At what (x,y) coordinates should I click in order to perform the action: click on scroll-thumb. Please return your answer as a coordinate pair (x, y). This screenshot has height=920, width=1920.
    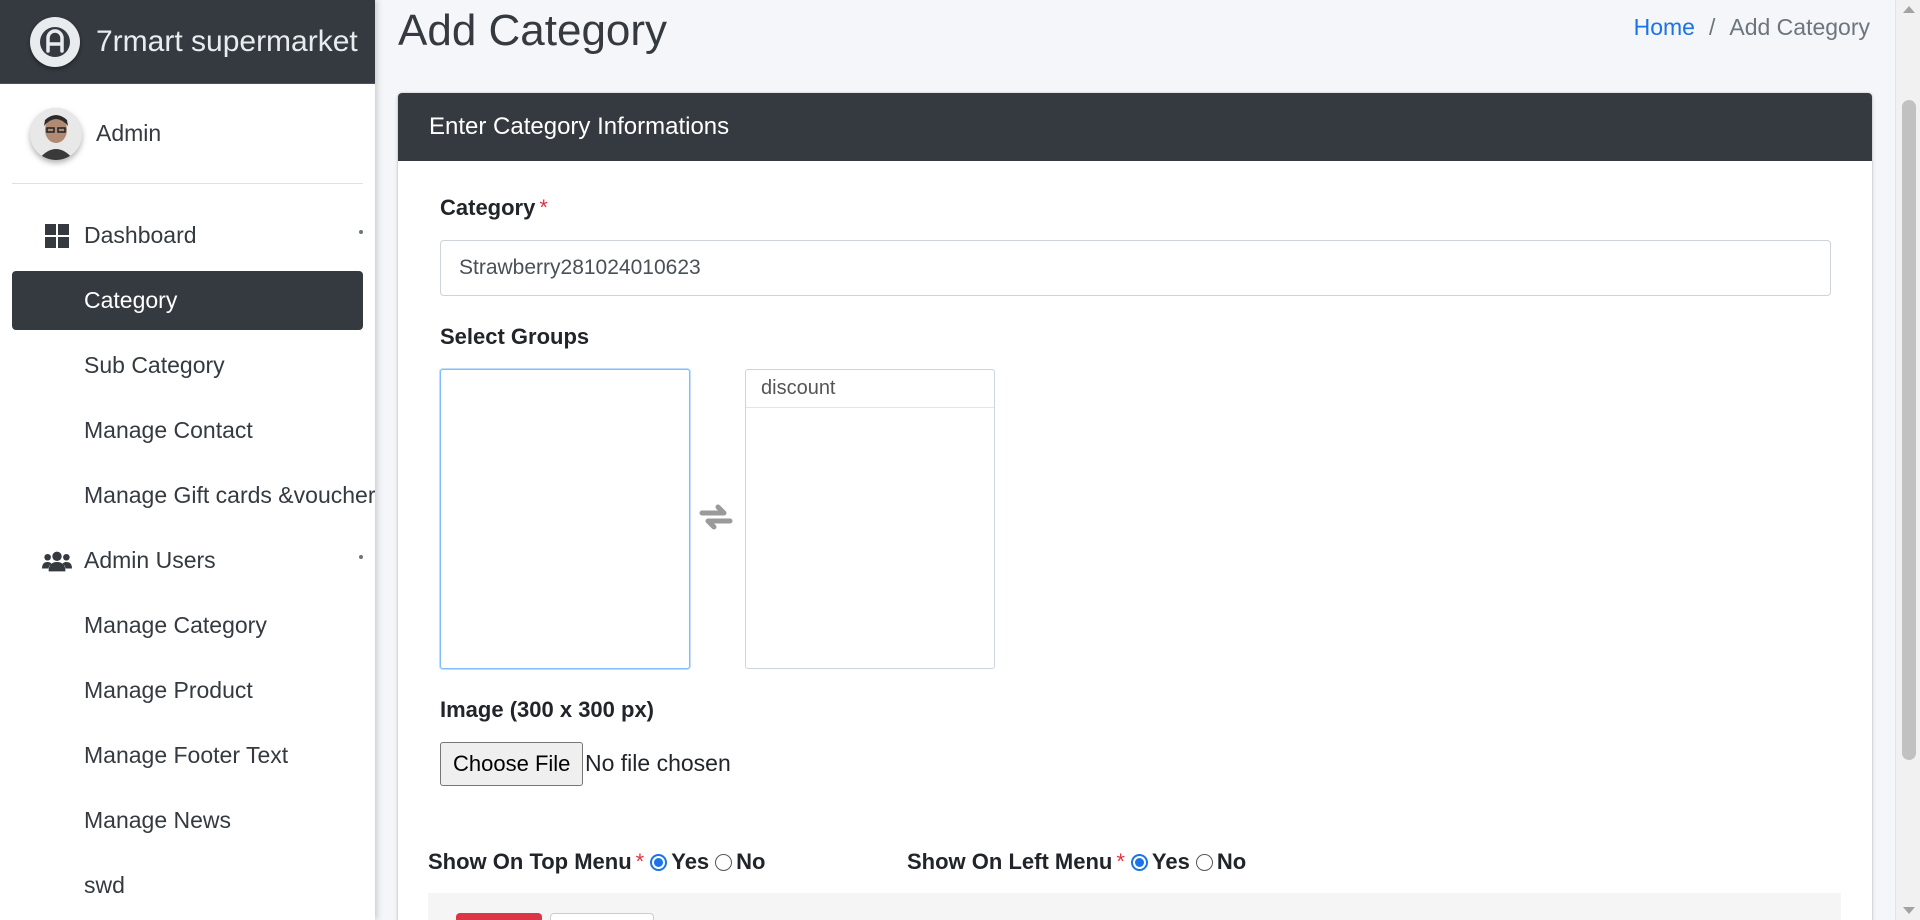
    Looking at the image, I should click on (1909, 430).